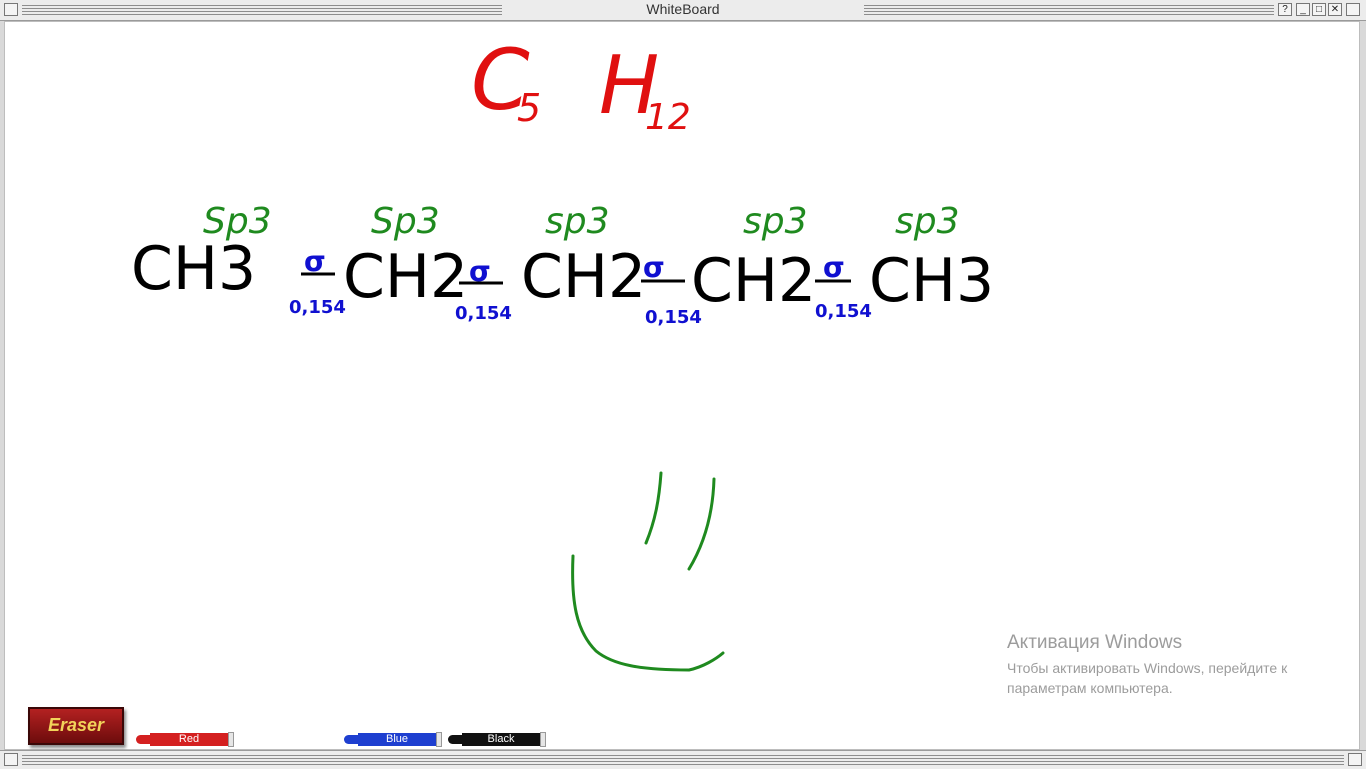 This screenshot has width=1366, height=769. I want to click on bond-length-2: 0,154, so click(483, 313).